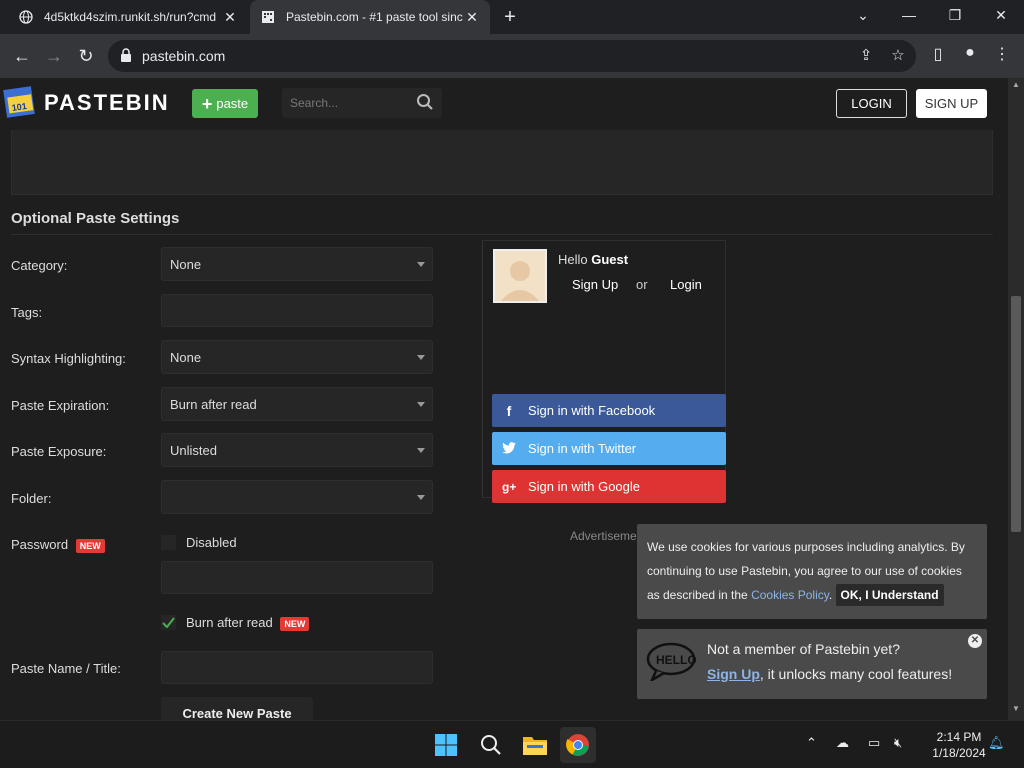  What do you see at coordinates (40, 544) in the screenshot?
I see `password-label: Password` at bounding box center [40, 544].